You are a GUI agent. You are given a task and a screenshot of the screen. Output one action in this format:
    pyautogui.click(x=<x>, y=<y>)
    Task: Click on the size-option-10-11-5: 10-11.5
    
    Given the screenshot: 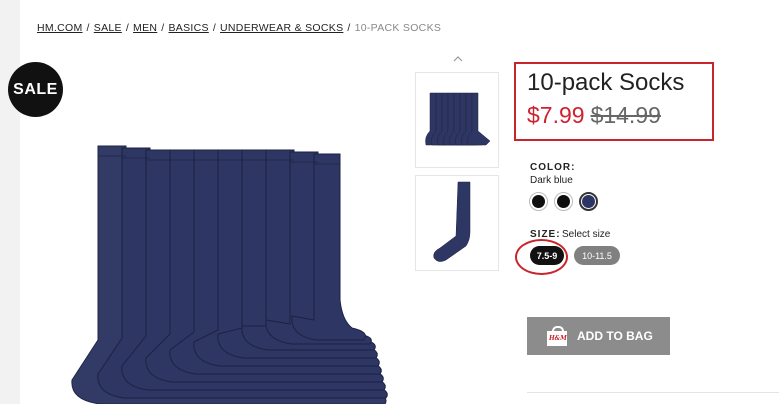 What is the action you would take?
    pyautogui.click(x=597, y=255)
    